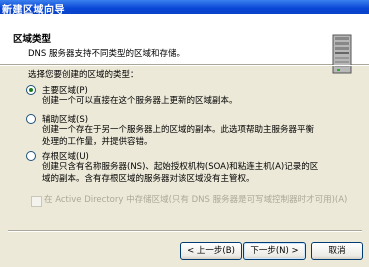  Describe the element at coordinates (97, 141) in the screenshot. I see `secondary-zone-desc-line: 处理的工作量，并提供容错。` at that location.